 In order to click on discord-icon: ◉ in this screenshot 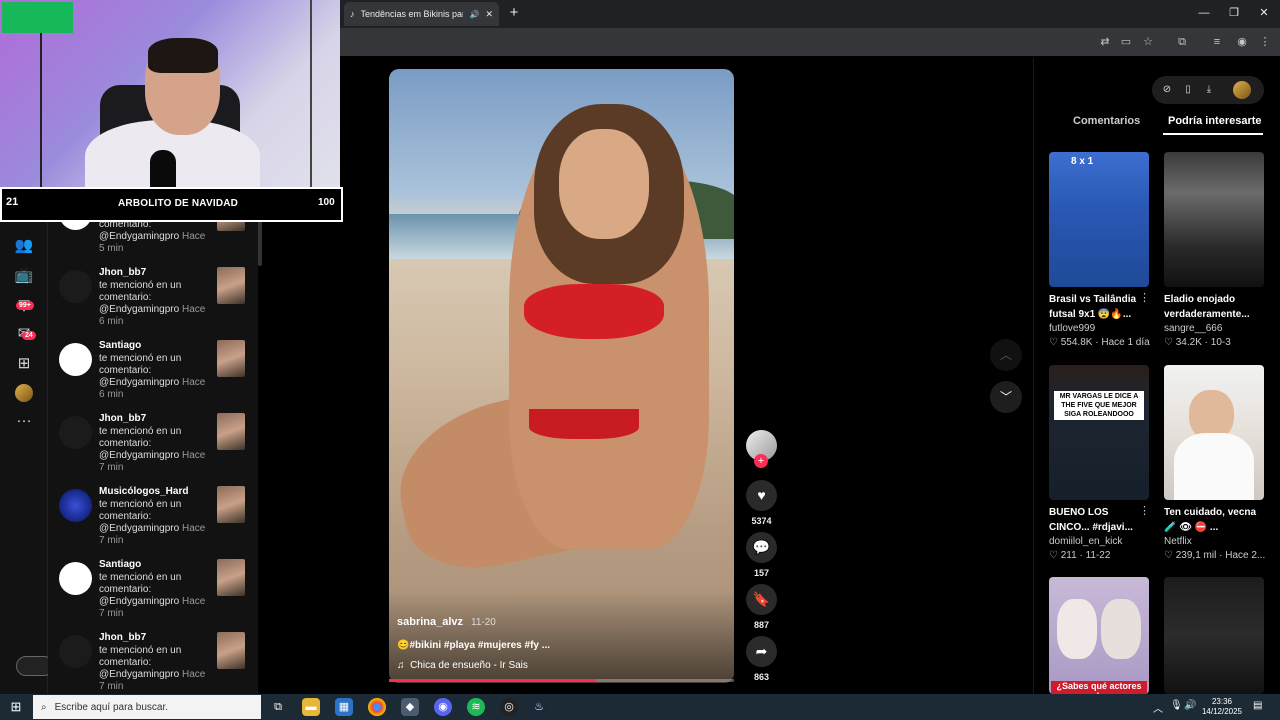, I will do `click(443, 707)`.